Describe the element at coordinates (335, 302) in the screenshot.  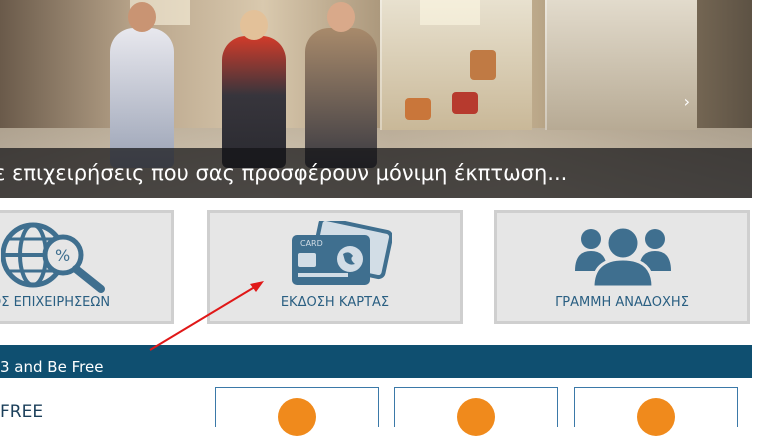
I see `tile-label: ΕΚΔΟΣΗ ΚΑΡΤΑΣ` at that location.